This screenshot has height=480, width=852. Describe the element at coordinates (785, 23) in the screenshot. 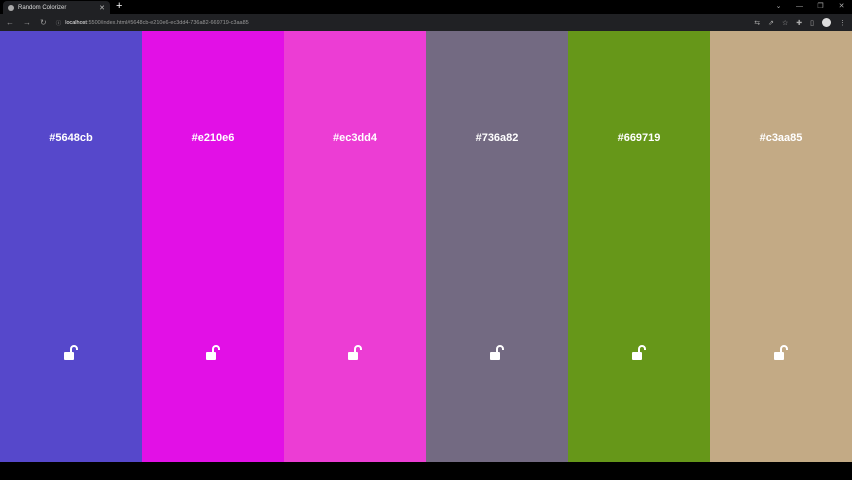

I see `bookmark-star-icon: ☆` at that location.